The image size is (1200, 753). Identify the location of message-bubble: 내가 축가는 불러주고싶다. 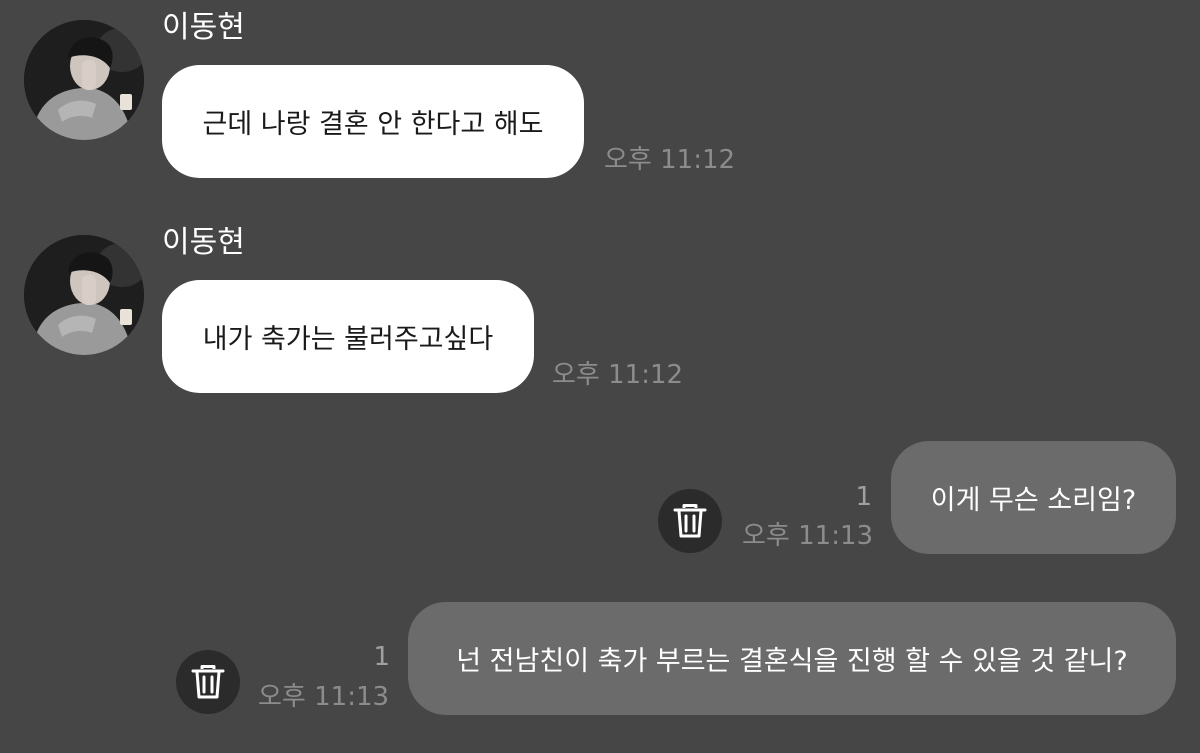
(348, 336).